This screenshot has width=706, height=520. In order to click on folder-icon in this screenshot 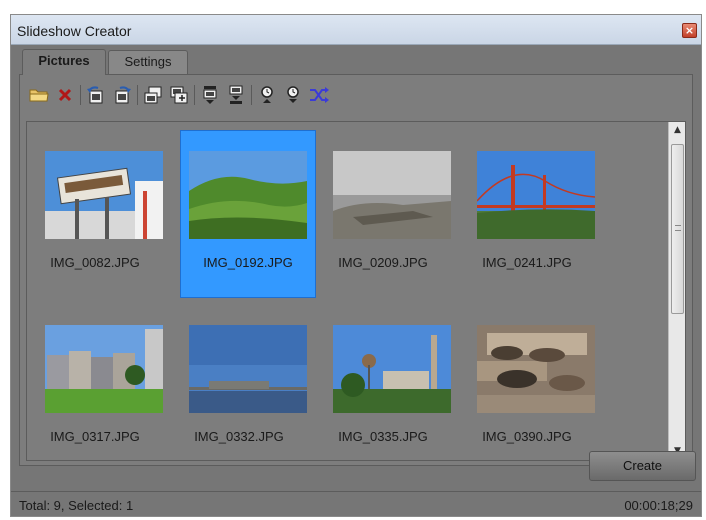, I will do `click(39, 95)`.